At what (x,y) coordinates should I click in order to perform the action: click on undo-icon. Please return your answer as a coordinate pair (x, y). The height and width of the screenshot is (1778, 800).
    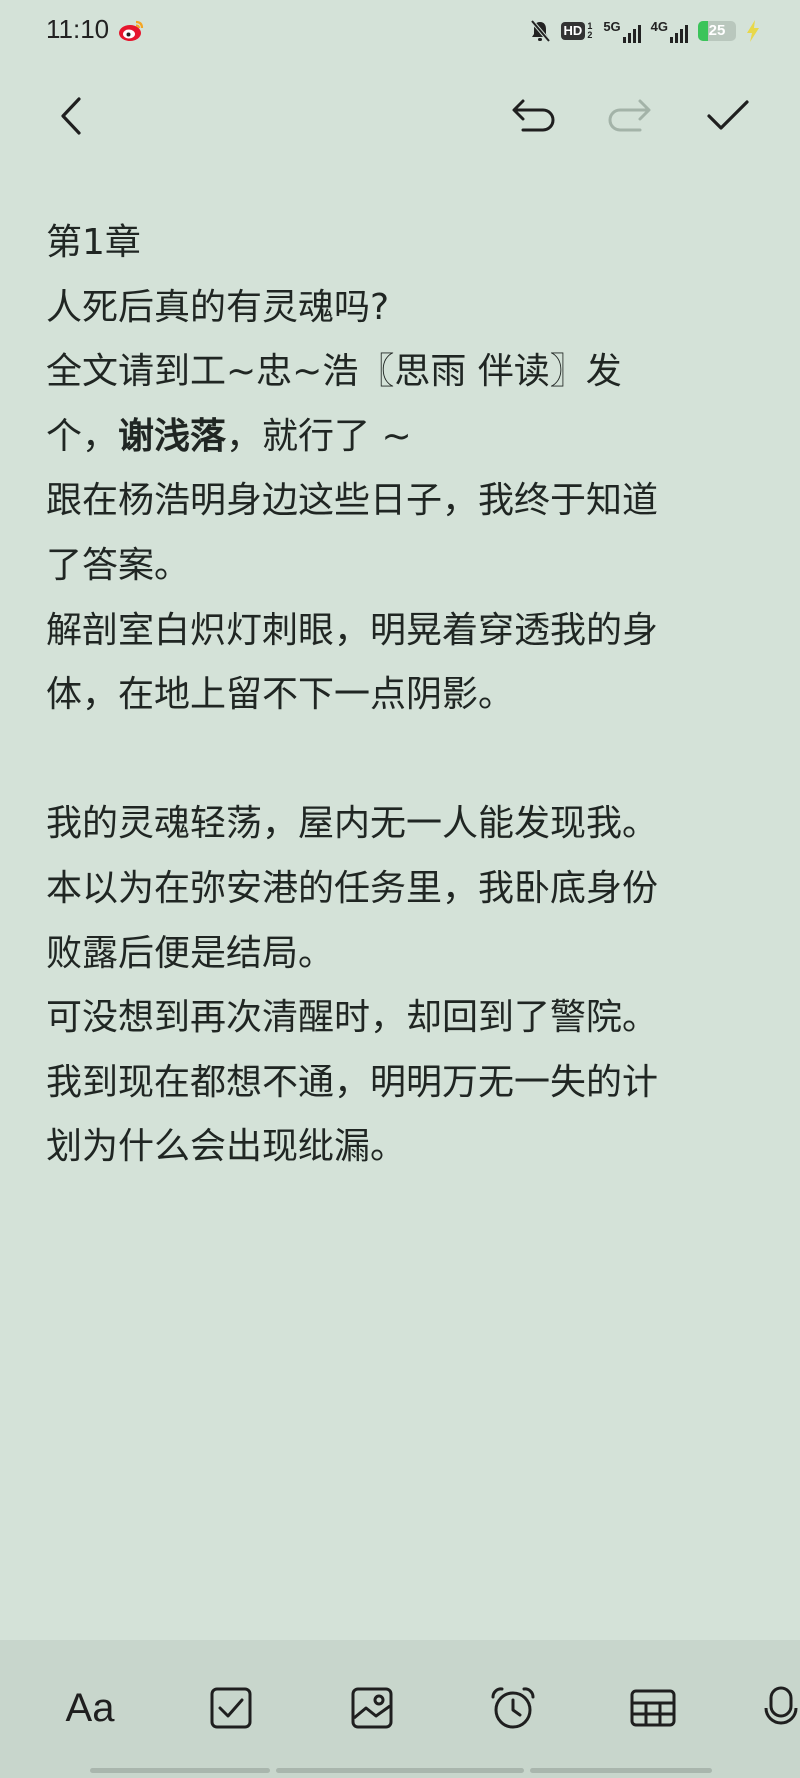
    Looking at the image, I should click on (533, 115).